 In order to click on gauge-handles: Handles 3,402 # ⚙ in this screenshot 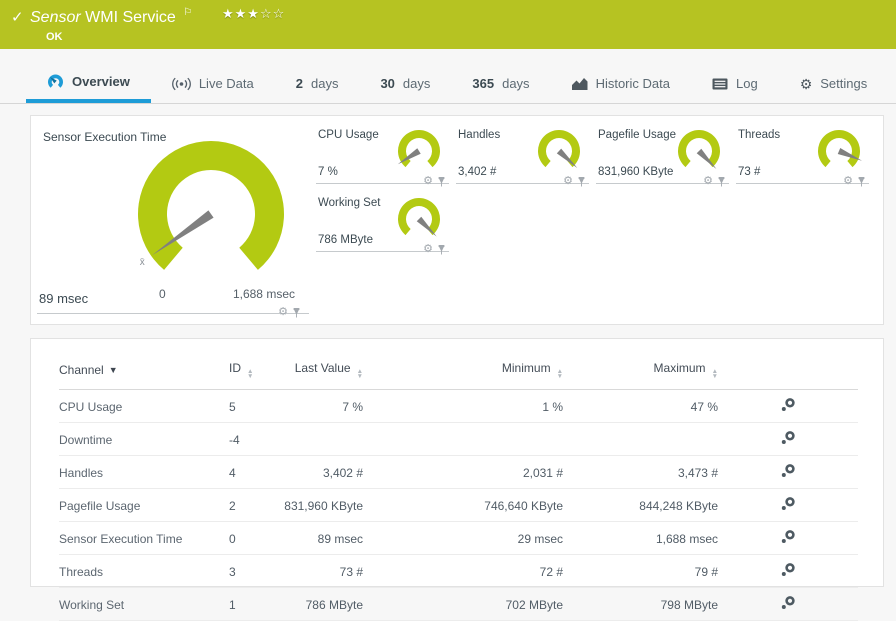, I will do `click(522, 156)`.